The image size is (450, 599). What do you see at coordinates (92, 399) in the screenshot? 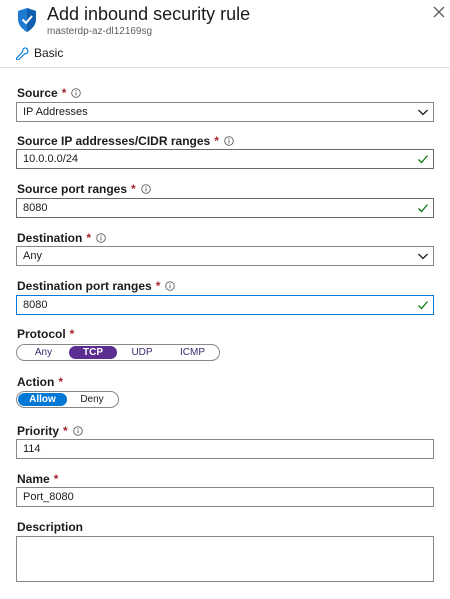
I see `action-option-deny: Deny` at bounding box center [92, 399].